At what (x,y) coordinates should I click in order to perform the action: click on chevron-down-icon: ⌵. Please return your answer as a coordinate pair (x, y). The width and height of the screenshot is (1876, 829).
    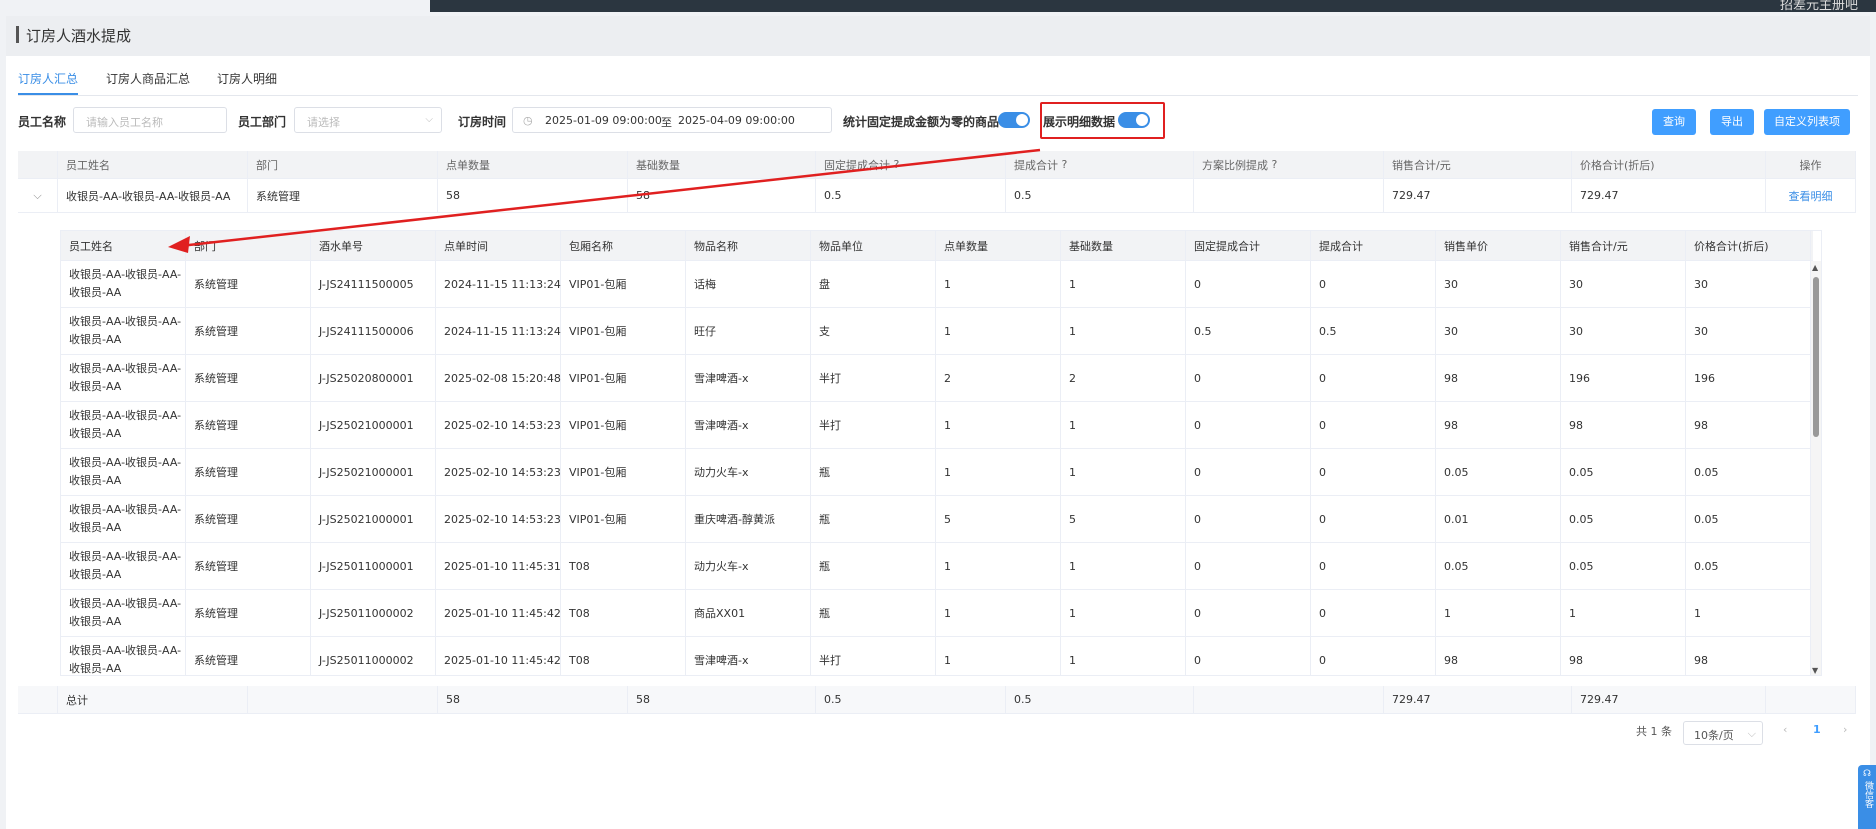
    Looking at the image, I should click on (1751, 733).